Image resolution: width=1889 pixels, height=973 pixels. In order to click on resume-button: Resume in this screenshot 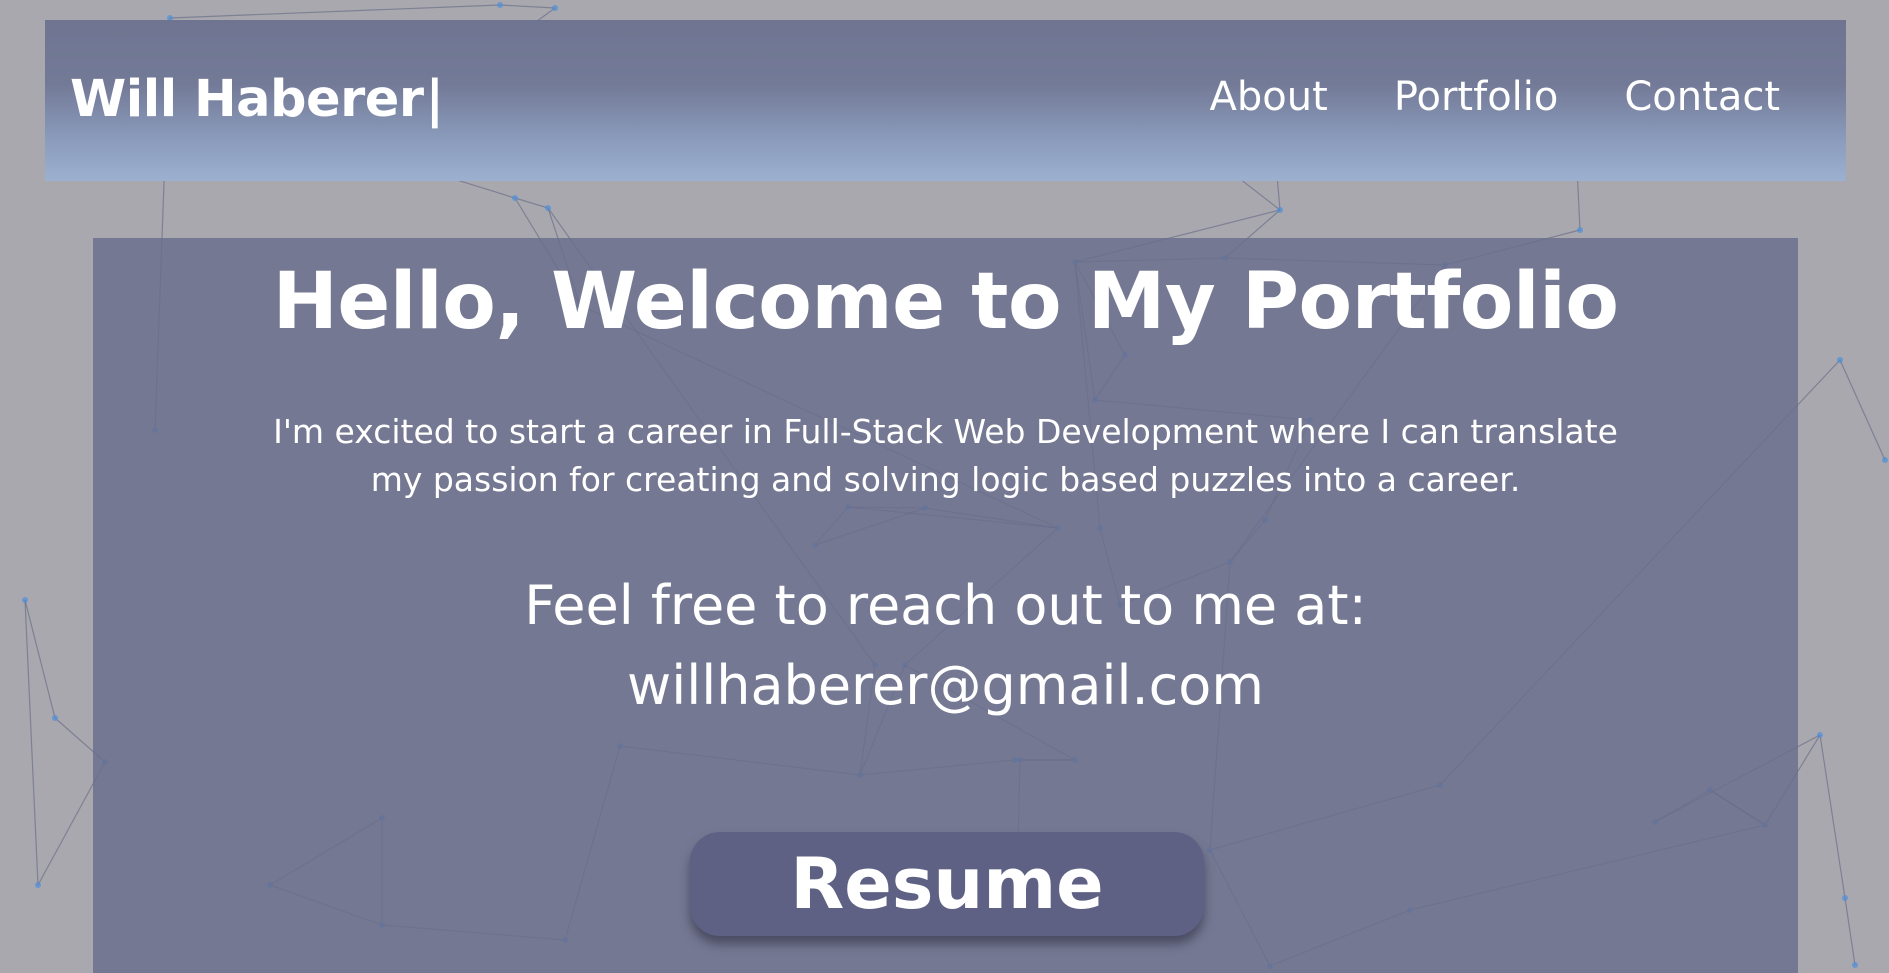, I will do `click(947, 884)`.